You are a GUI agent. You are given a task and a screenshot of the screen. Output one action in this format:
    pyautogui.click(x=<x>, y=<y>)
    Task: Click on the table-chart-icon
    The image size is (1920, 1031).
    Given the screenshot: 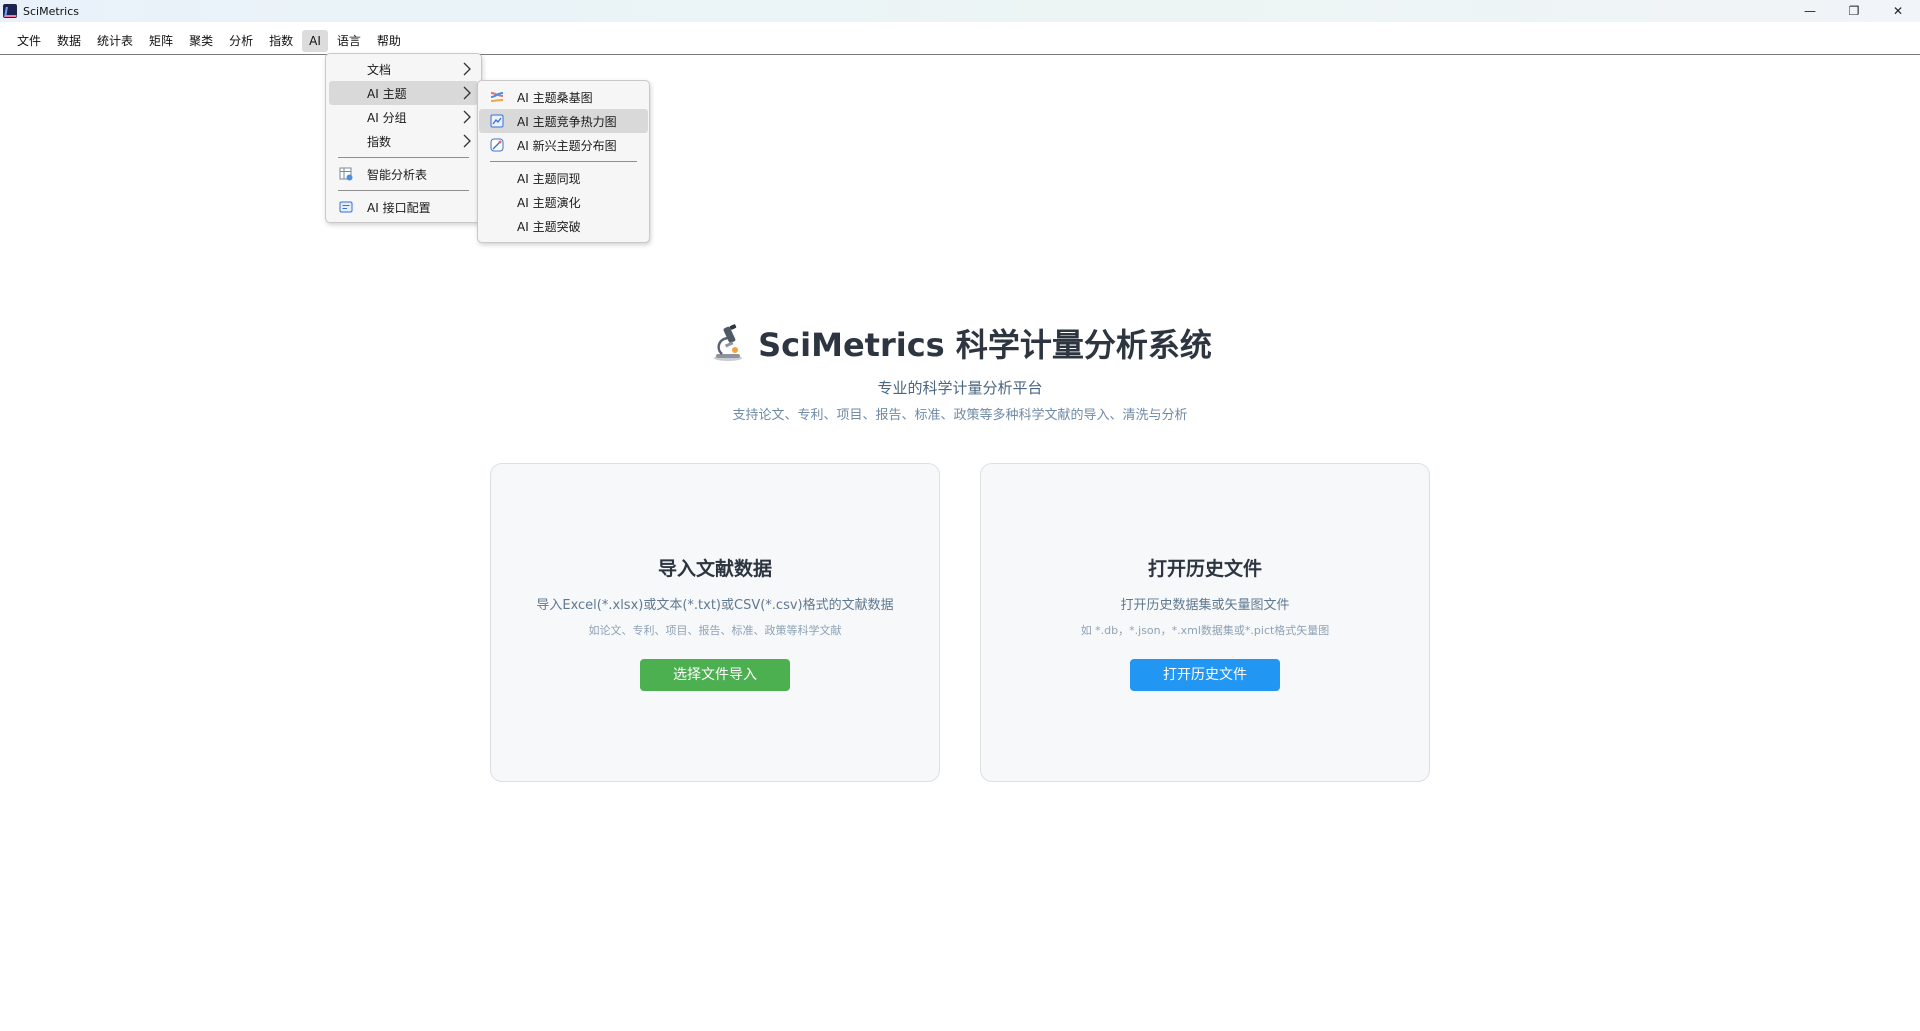 What is the action you would take?
    pyautogui.click(x=346, y=174)
    